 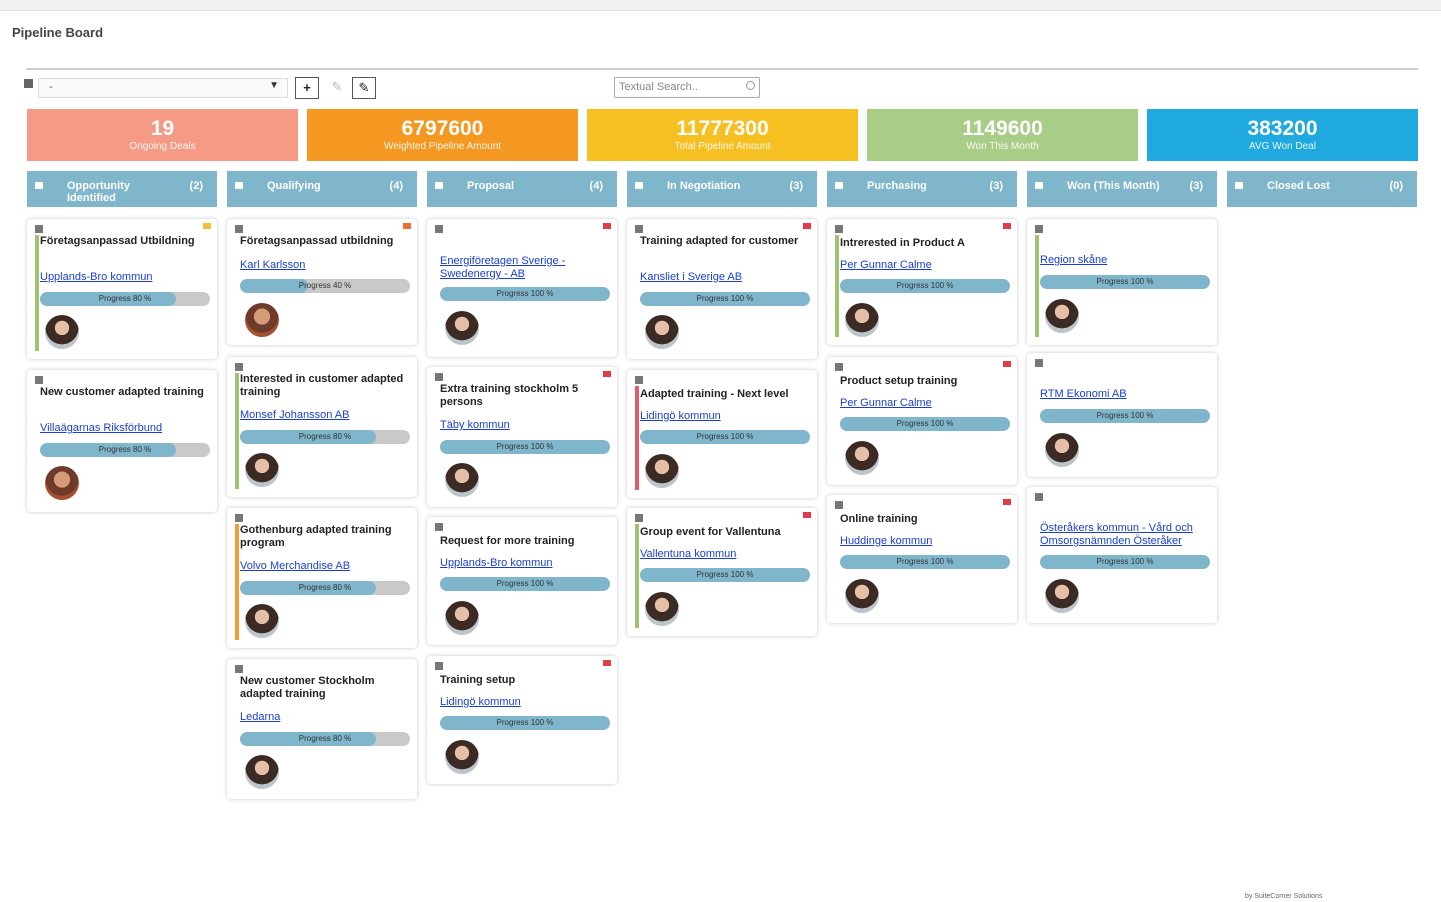 I want to click on stage-closed-lost: Closed Lost (0), so click(x=1322, y=189).